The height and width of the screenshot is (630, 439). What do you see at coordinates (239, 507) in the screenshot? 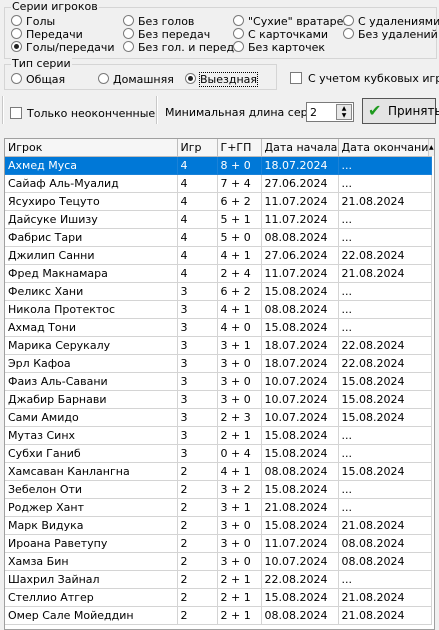
I see `cell-goals-assists: 3 + 1` at bounding box center [239, 507].